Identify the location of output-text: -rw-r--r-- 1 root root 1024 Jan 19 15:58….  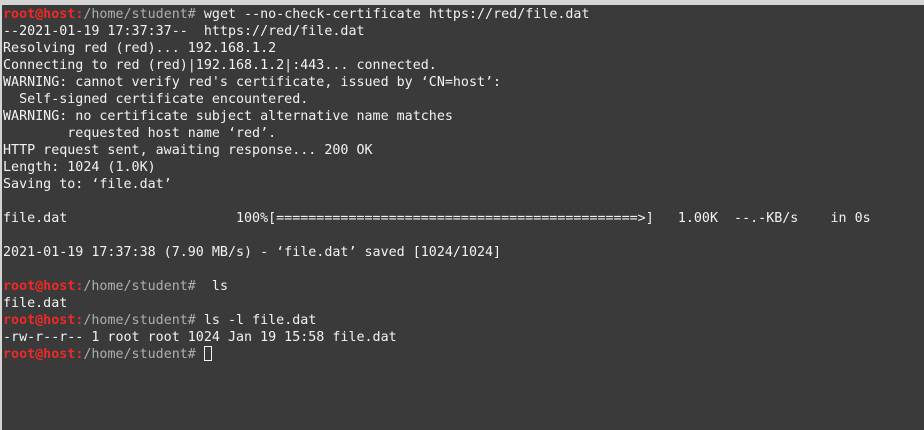
(200, 337).